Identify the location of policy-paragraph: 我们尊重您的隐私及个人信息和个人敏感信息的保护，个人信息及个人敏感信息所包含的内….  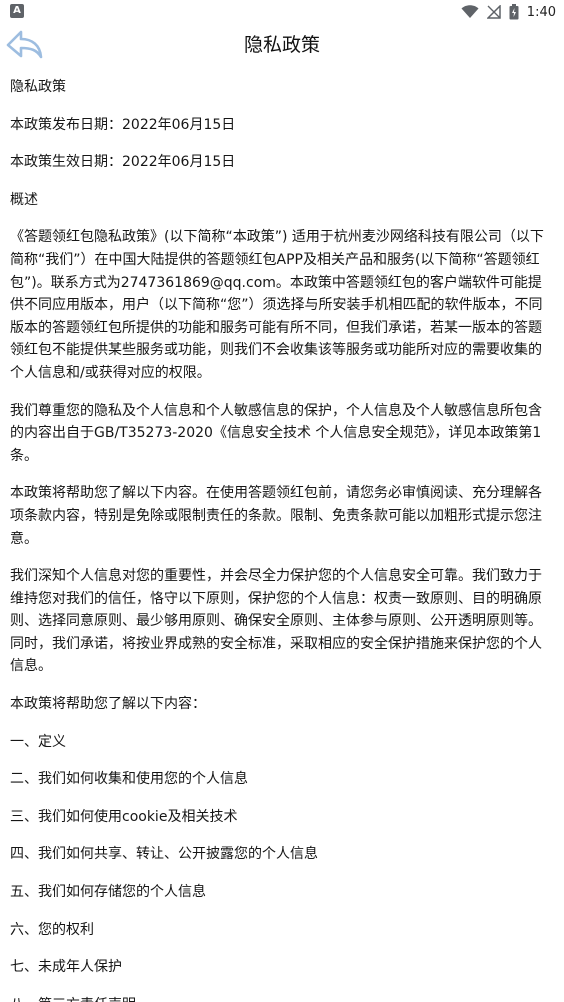
(276, 433).